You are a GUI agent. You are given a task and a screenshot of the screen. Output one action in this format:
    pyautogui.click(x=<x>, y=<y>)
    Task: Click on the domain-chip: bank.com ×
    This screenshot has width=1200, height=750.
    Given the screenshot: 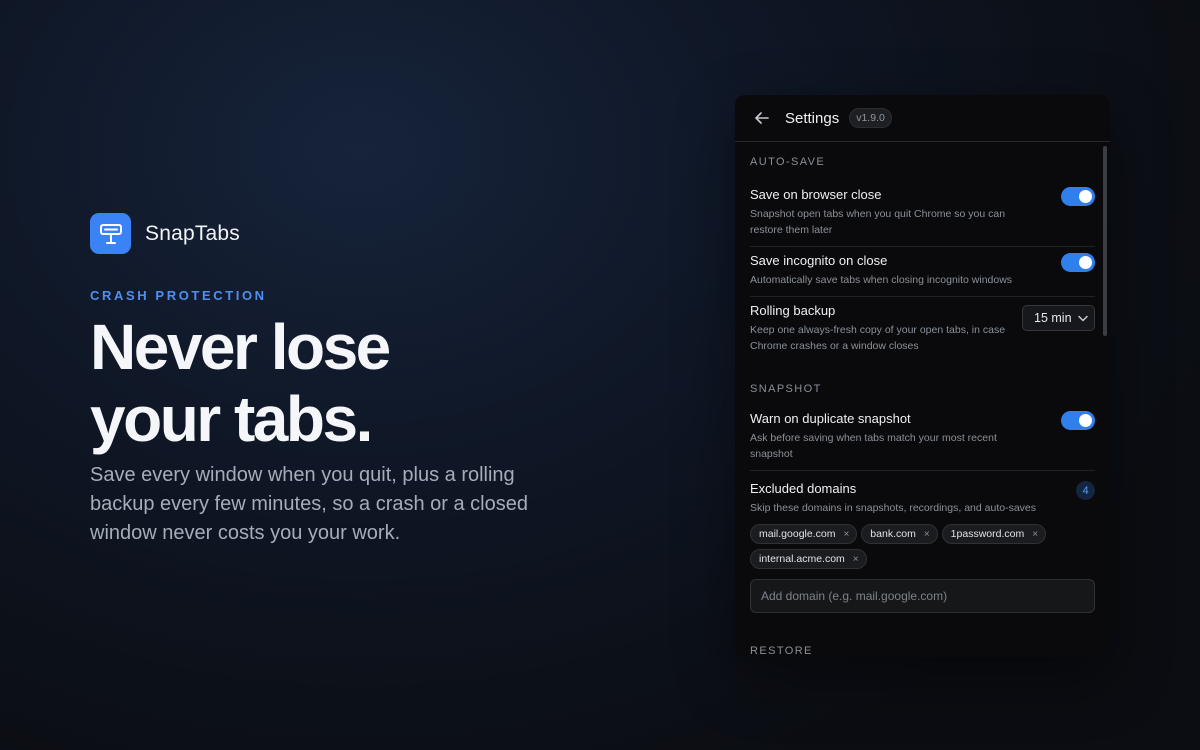 What is the action you would take?
    pyautogui.click(x=899, y=534)
    